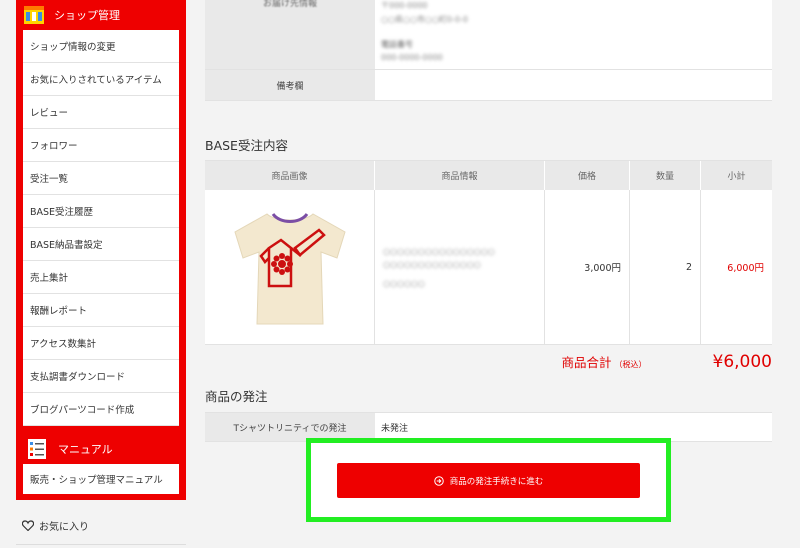 The height and width of the screenshot is (548, 800). What do you see at coordinates (101, 178) in the screenshot?
I see `sidebar-item-orders: 受注一覧` at bounding box center [101, 178].